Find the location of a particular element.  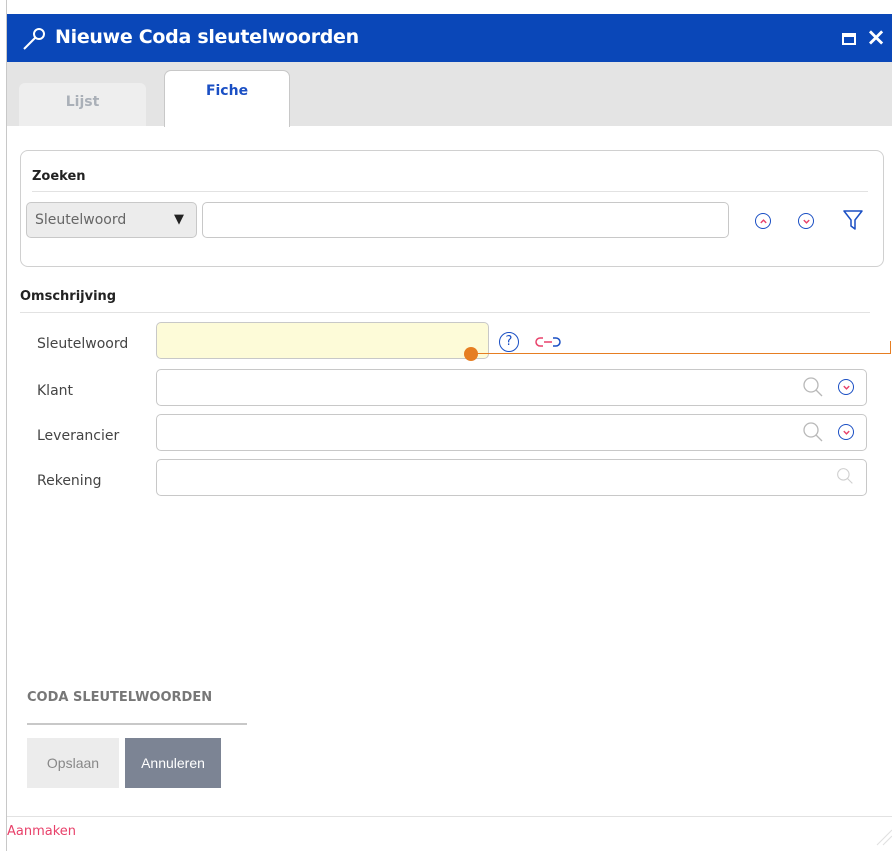

window-title: Nieuwe Coda sleutelwoorden is located at coordinates (207, 37).